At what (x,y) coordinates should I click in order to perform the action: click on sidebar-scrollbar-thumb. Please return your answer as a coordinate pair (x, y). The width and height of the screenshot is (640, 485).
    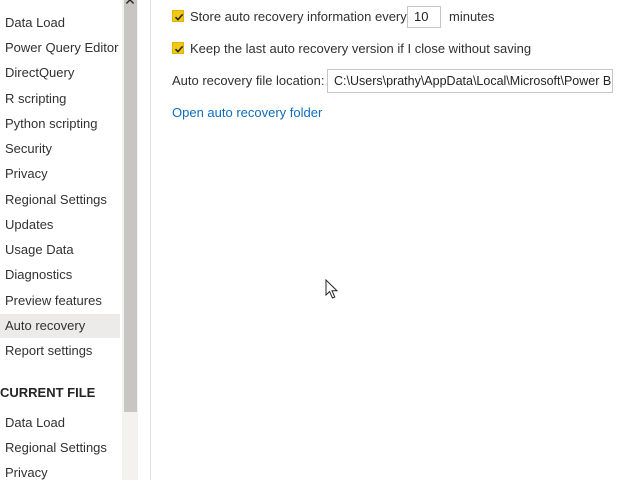
    Looking at the image, I should click on (130, 206).